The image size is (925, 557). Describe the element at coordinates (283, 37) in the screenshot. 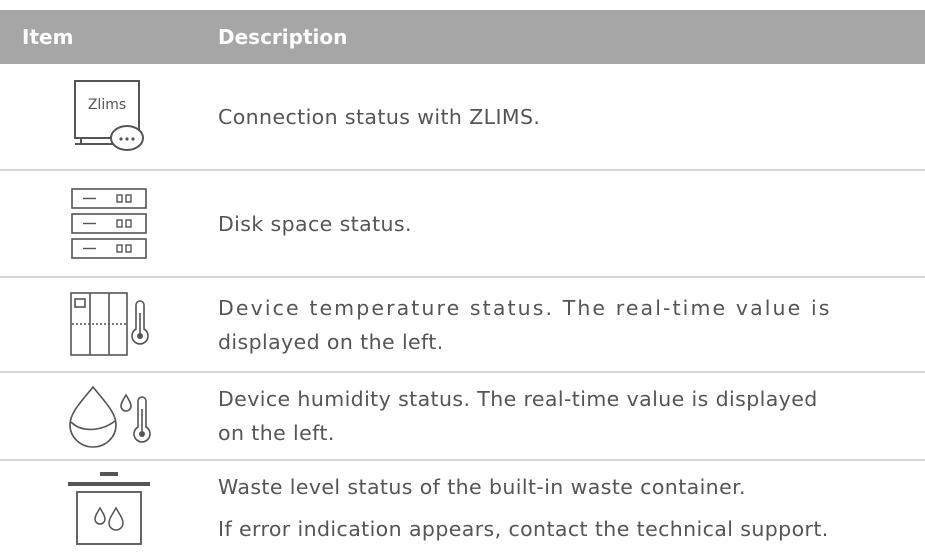

I see `header-description: Description` at that location.